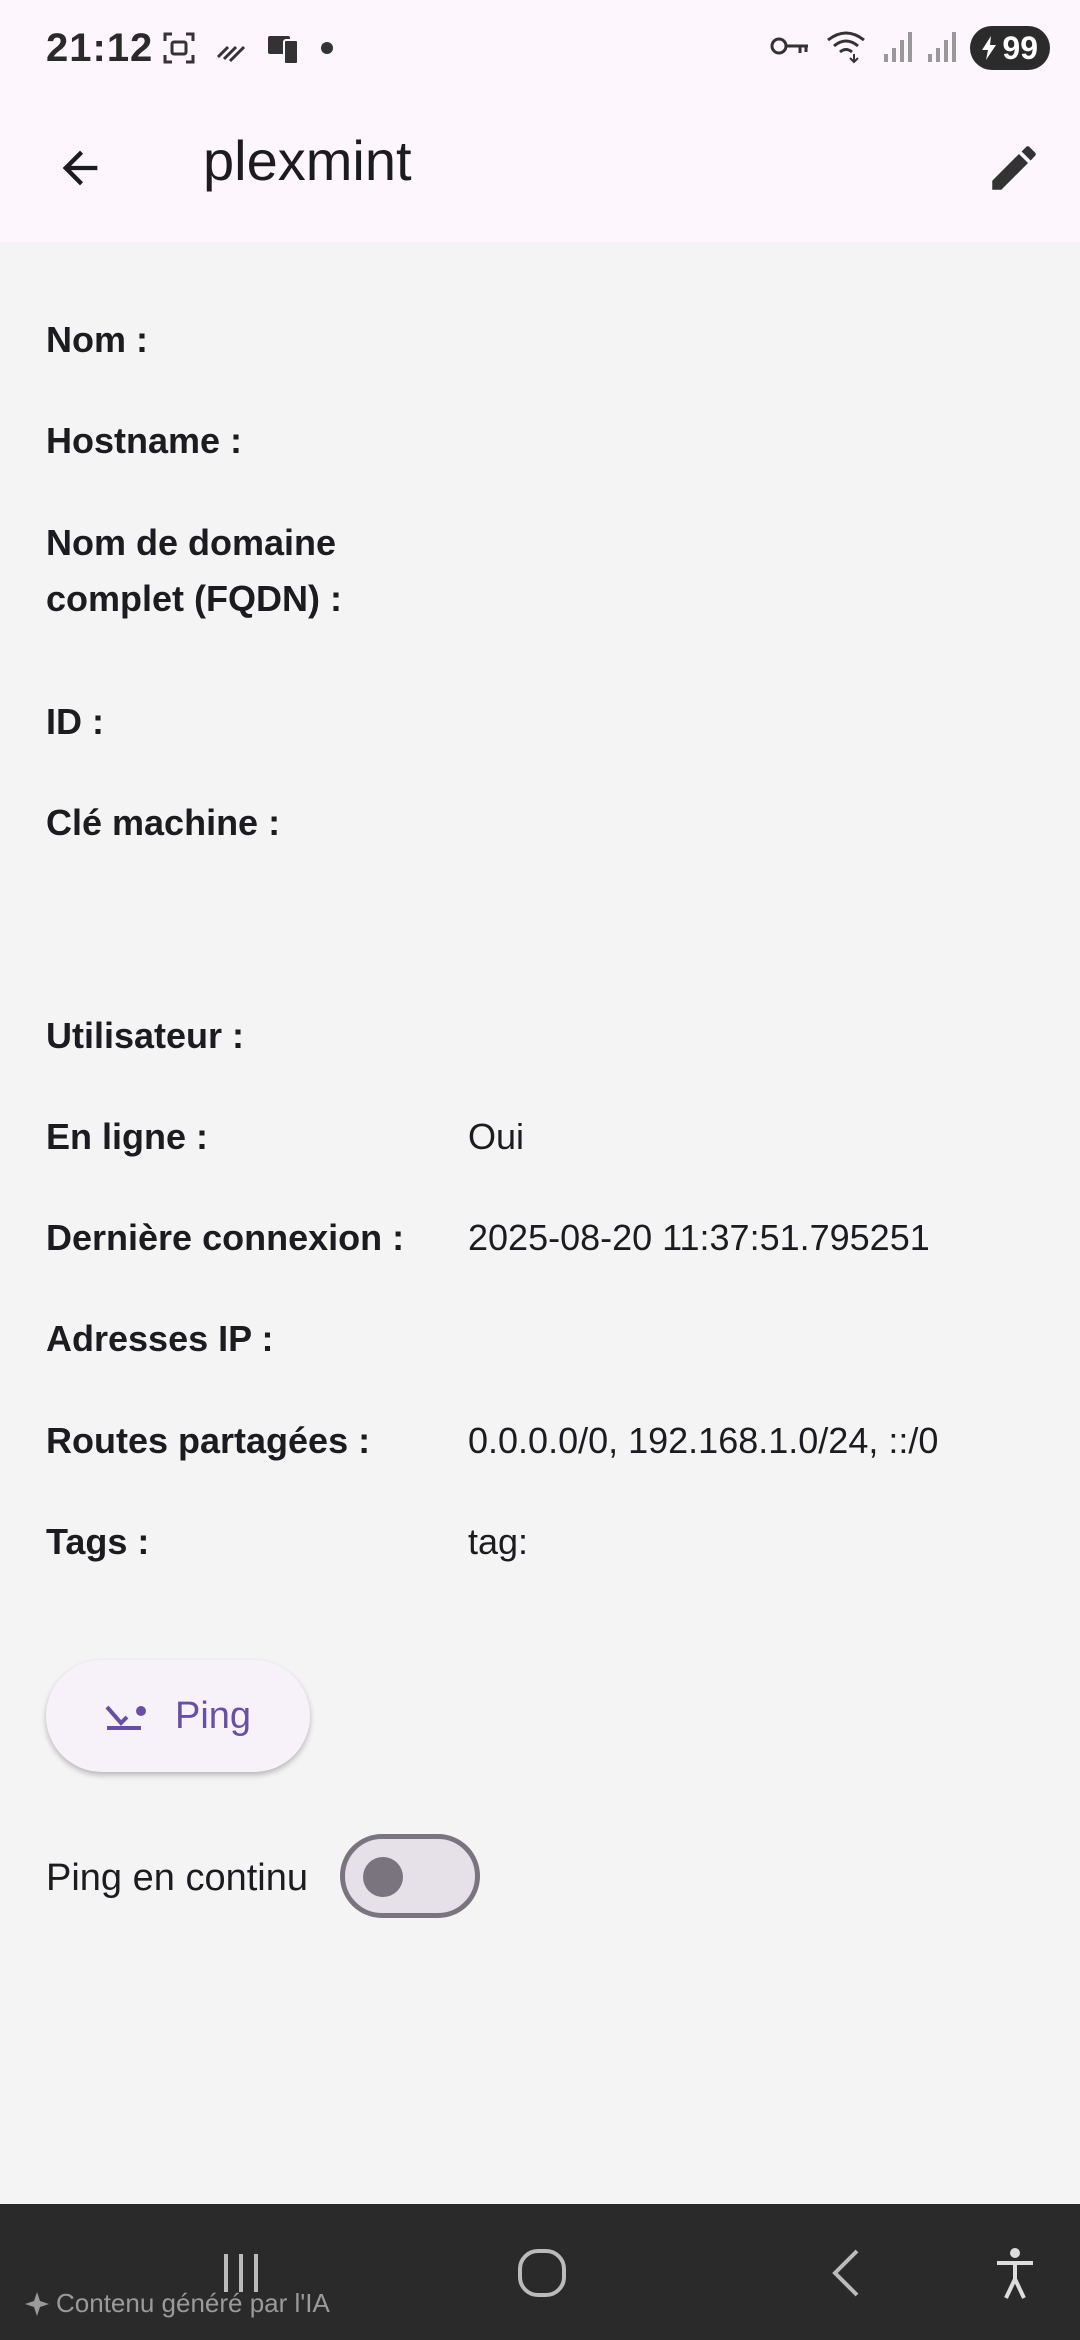 This screenshot has height=2340, width=1080. I want to click on battery-indicator: 99, so click(1010, 48).